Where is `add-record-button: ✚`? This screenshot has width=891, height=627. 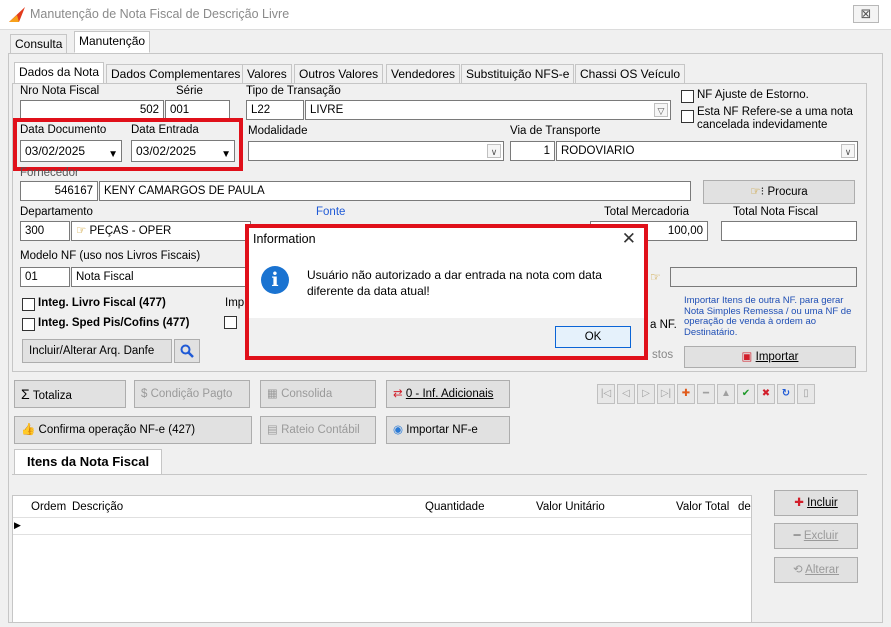
add-record-button: ✚ is located at coordinates (686, 394).